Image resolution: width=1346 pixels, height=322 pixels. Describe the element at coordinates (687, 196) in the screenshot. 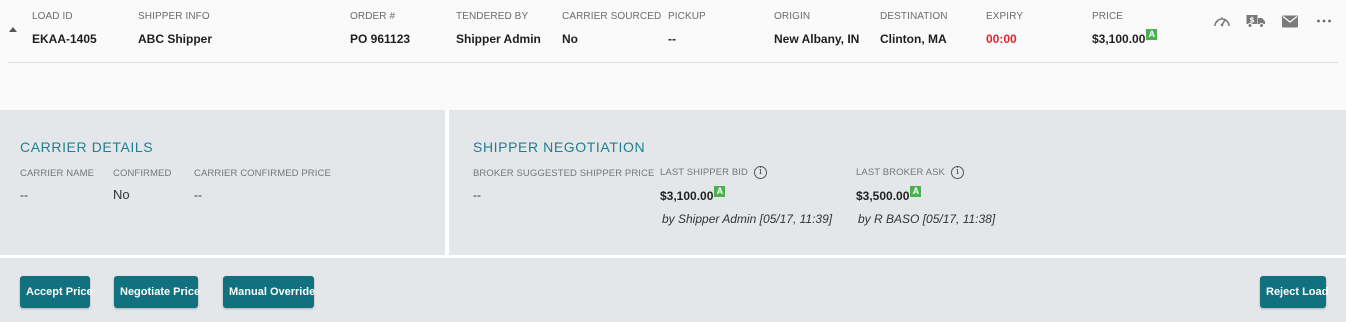

I see `last-shipper-bid-value: $3,100.00` at that location.